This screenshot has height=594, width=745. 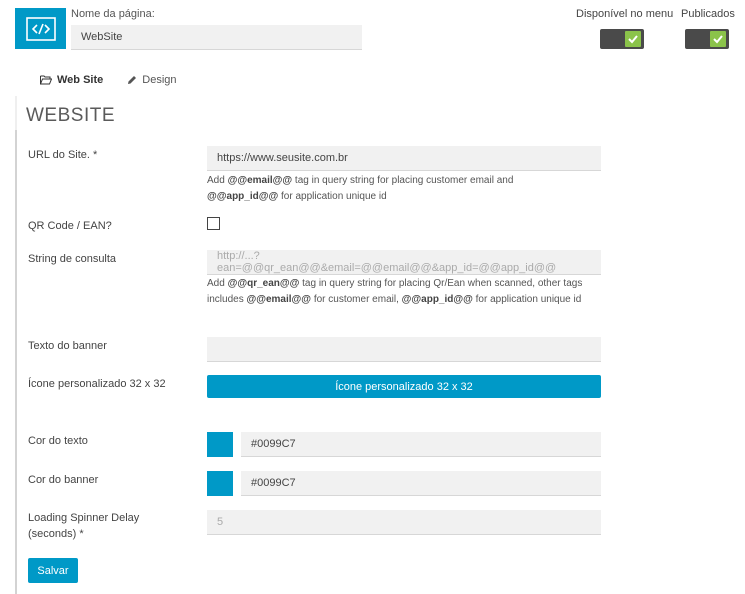 What do you see at coordinates (53, 570) in the screenshot?
I see `save-button: Salvar` at bounding box center [53, 570].